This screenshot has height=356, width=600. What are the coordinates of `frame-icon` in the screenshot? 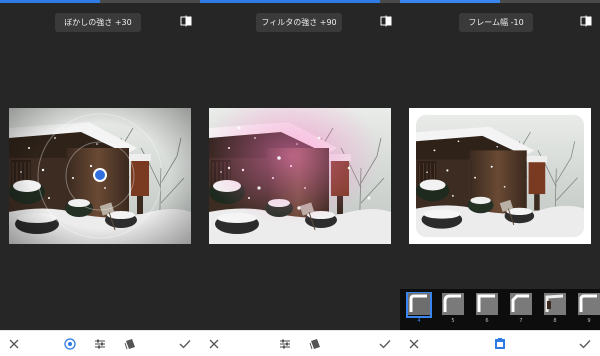 It's located at (500, 344).